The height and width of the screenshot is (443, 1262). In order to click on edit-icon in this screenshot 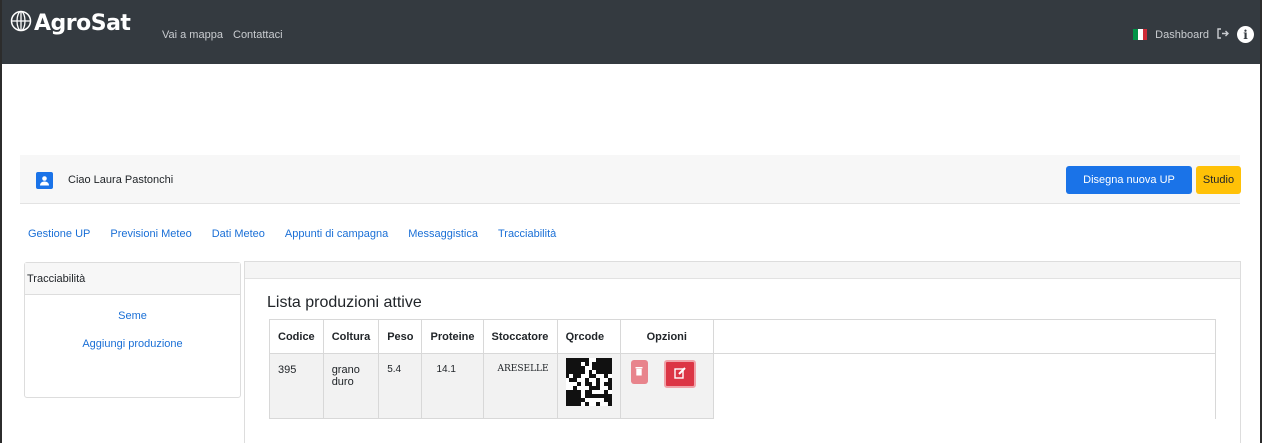, I will do `click(679, 374)`.